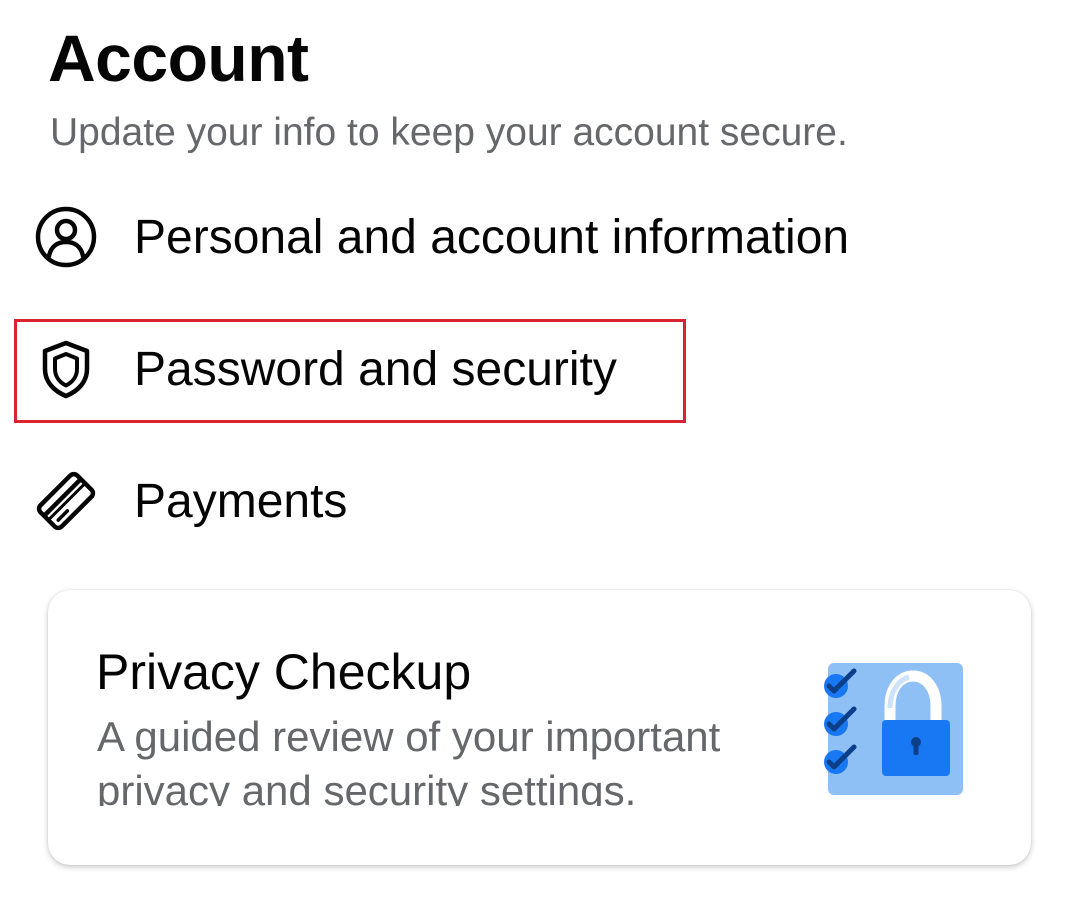 The height and width of the screenshot is (915, 1080). Describe the element at coordinates (178, 58) in the screenshot. I see `account-title: Account` at that location.